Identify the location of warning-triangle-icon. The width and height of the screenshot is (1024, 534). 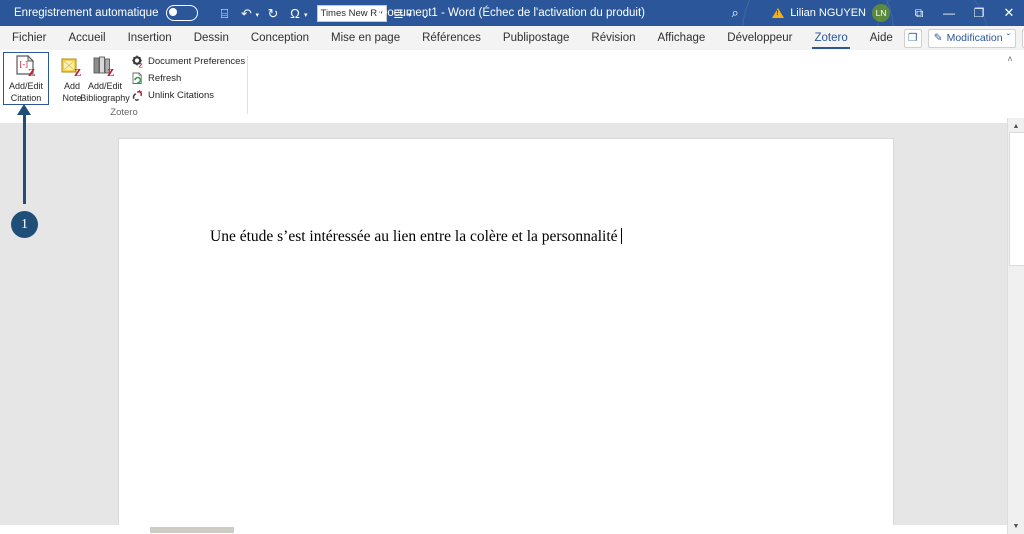
(778, 13).